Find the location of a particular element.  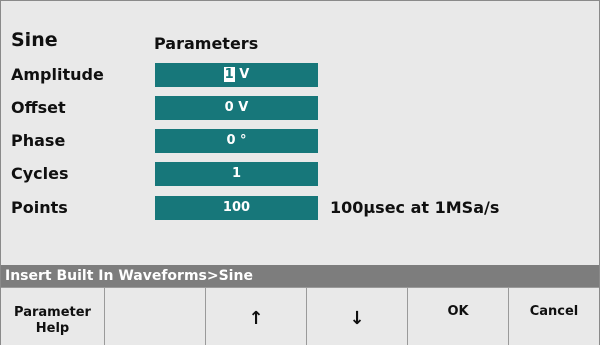

points-field: 100 is located at coordinates (236, 208).